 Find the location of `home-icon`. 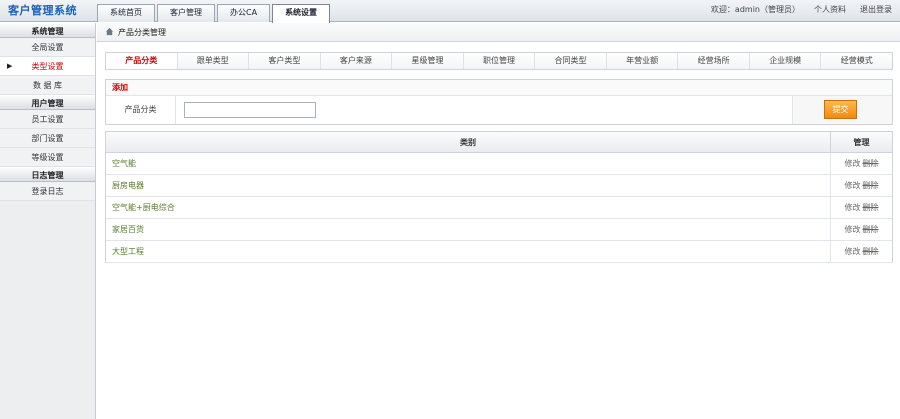

home-icon is located at coordinates (109, 31).